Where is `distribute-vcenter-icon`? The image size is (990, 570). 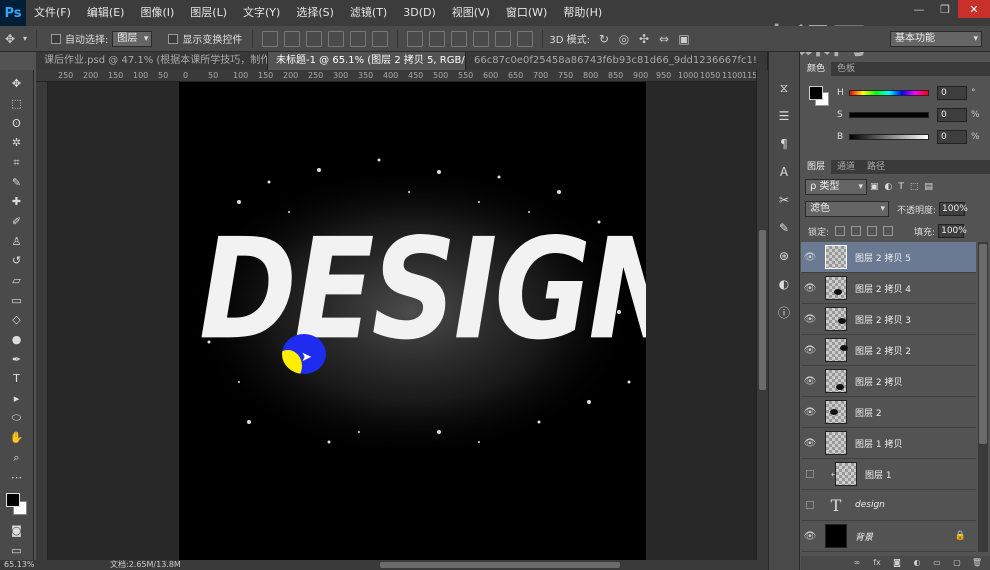
distribute-vcenter-icon is located at coordinates (437, 38).